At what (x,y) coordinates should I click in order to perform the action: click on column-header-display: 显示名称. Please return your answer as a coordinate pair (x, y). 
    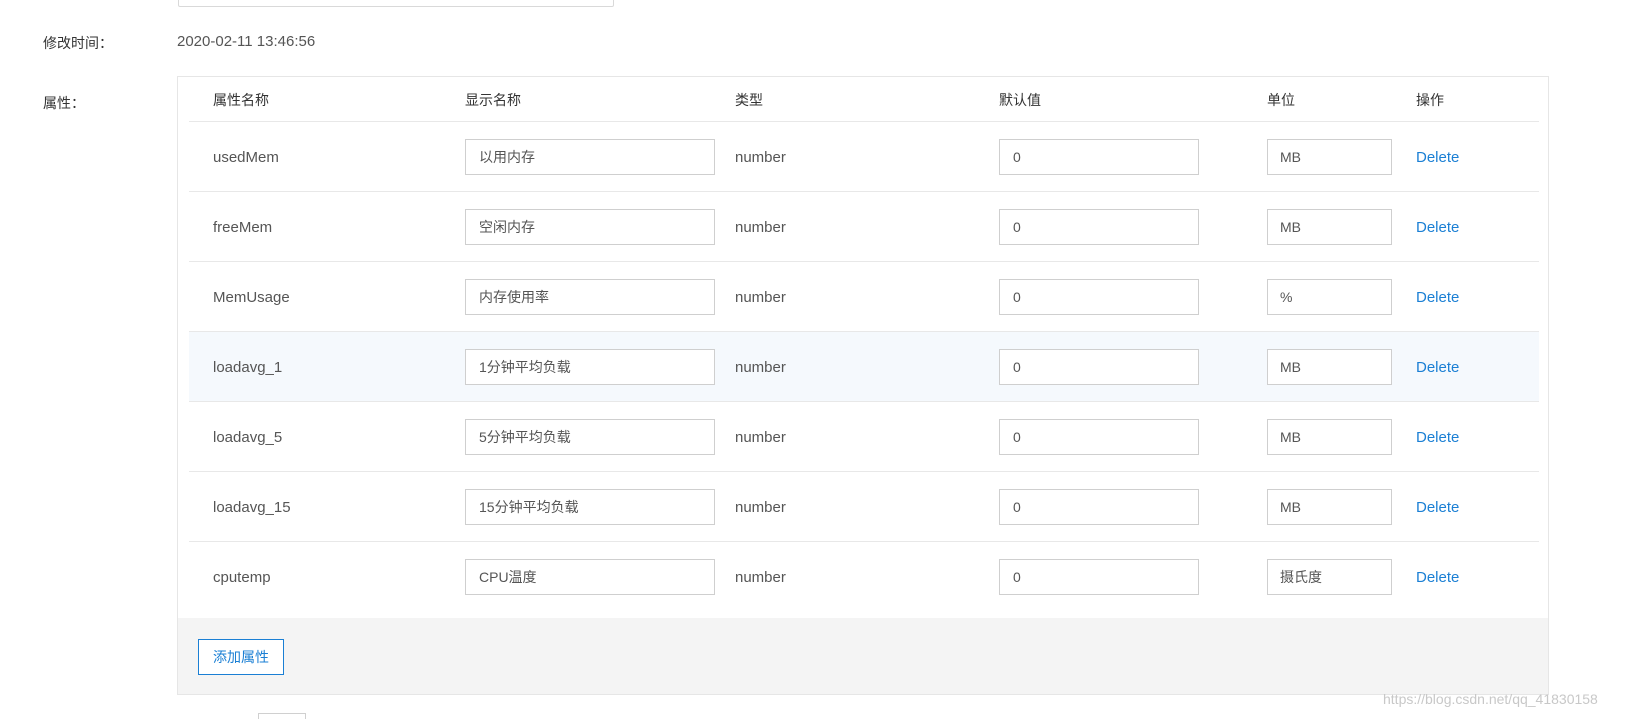
    Looking at the image, I should click on (493, 100).